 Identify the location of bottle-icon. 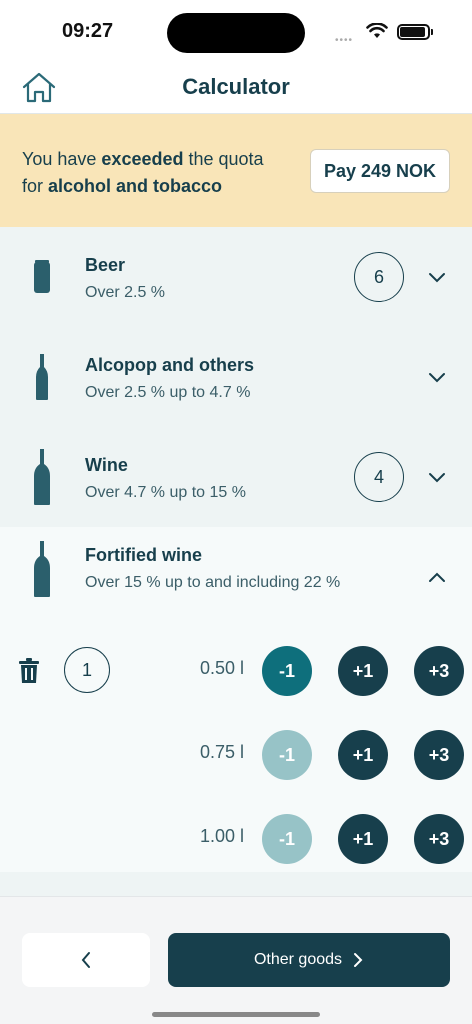
(42, 377).